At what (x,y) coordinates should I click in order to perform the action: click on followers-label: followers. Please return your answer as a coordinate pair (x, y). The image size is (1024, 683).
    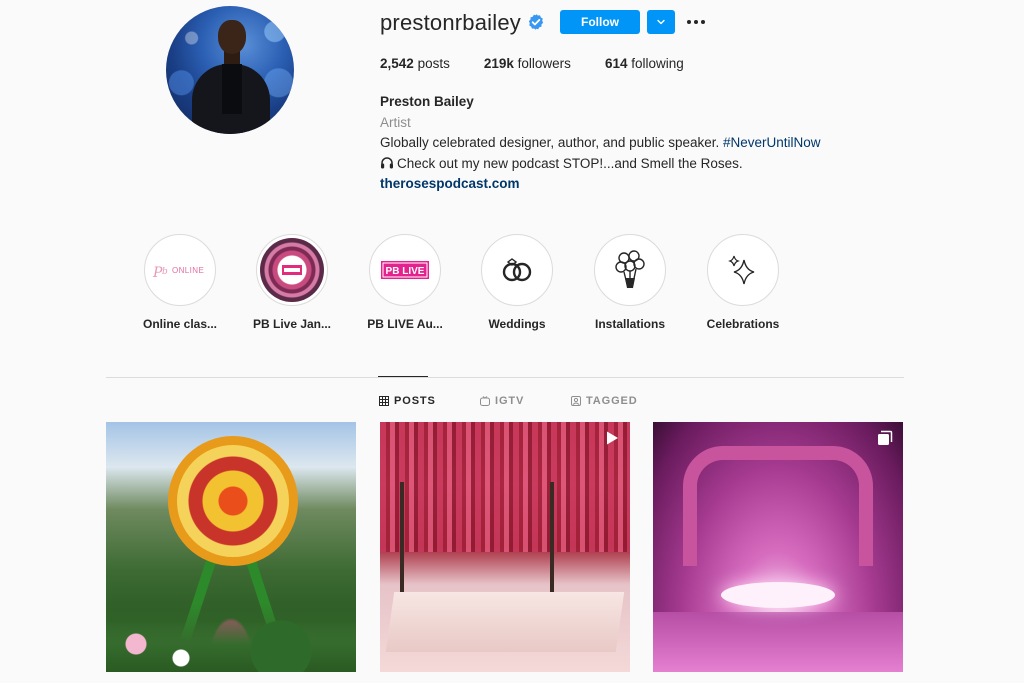
    Looking at the image, I should click on (544, 63).